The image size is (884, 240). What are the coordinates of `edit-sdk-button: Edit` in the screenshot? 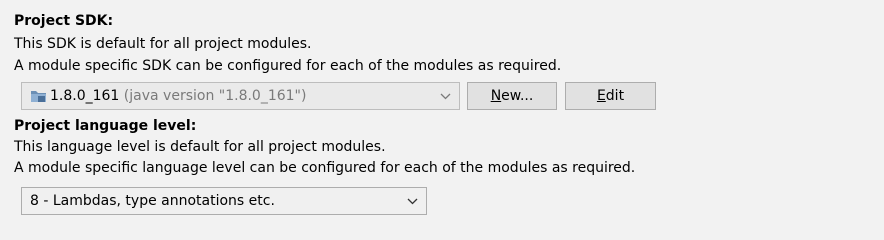 It's located at (610, 96).